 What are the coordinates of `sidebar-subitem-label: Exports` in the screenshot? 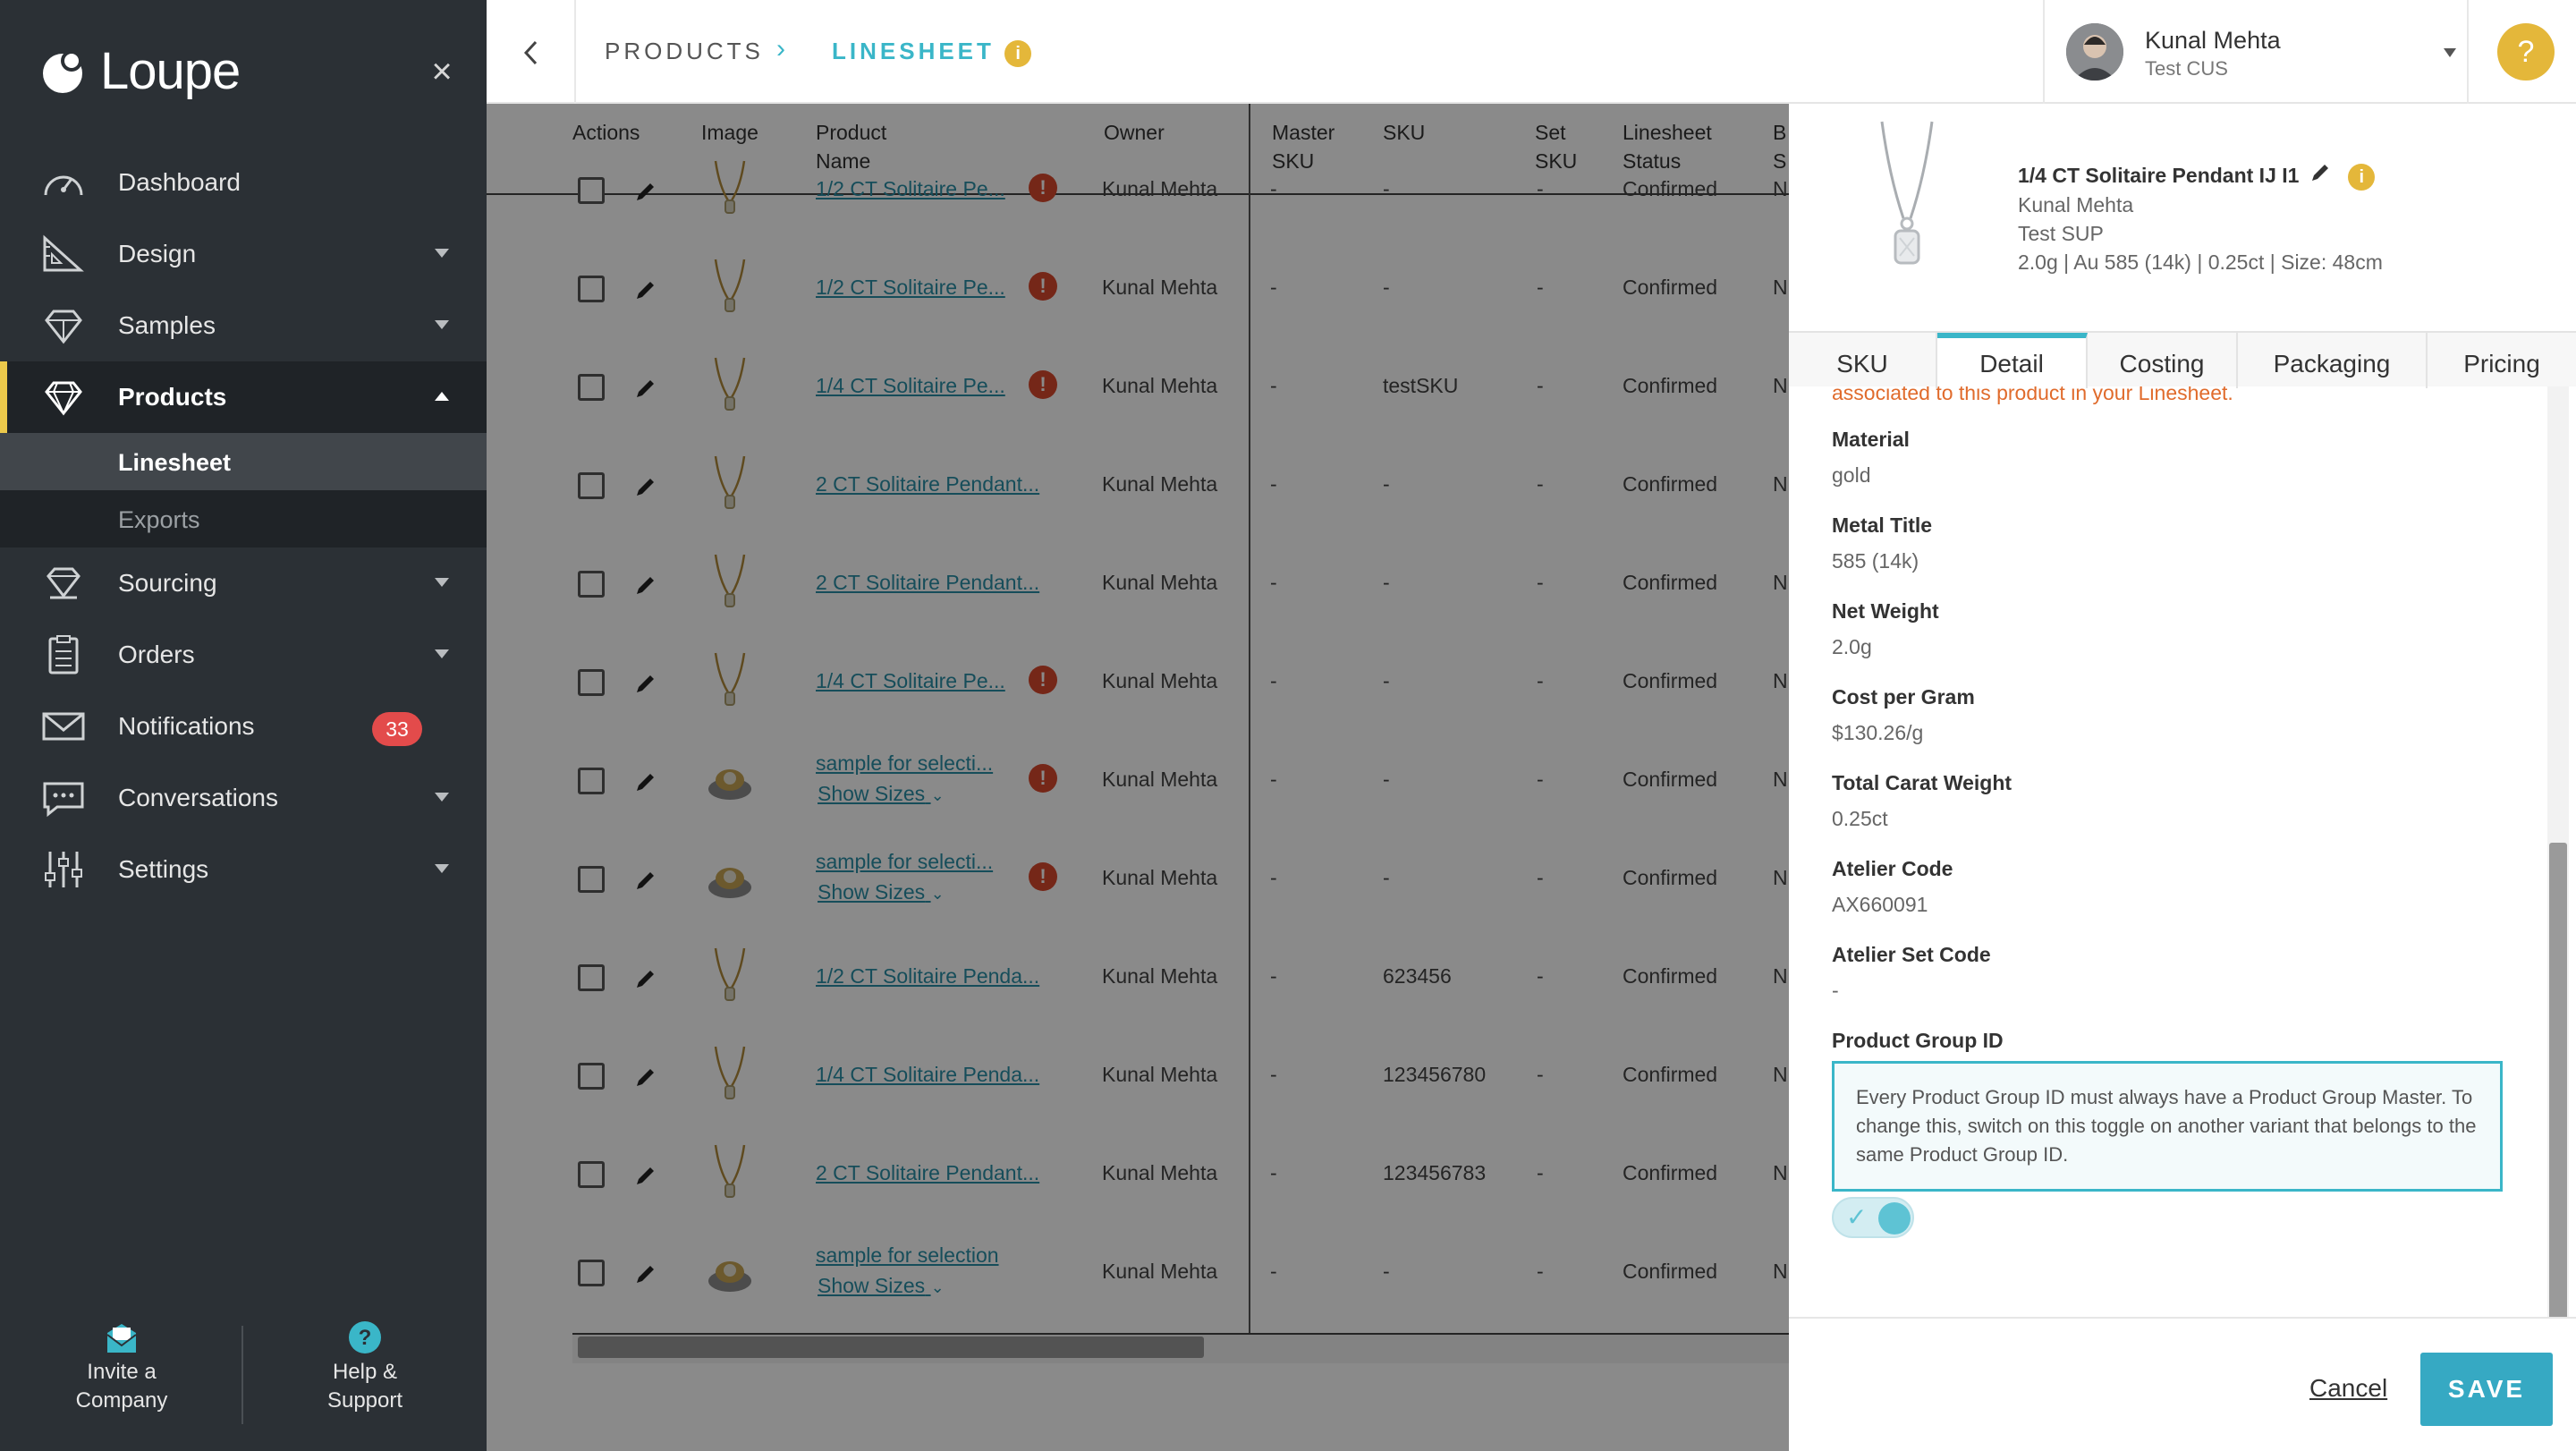 It's located at (159, 519).